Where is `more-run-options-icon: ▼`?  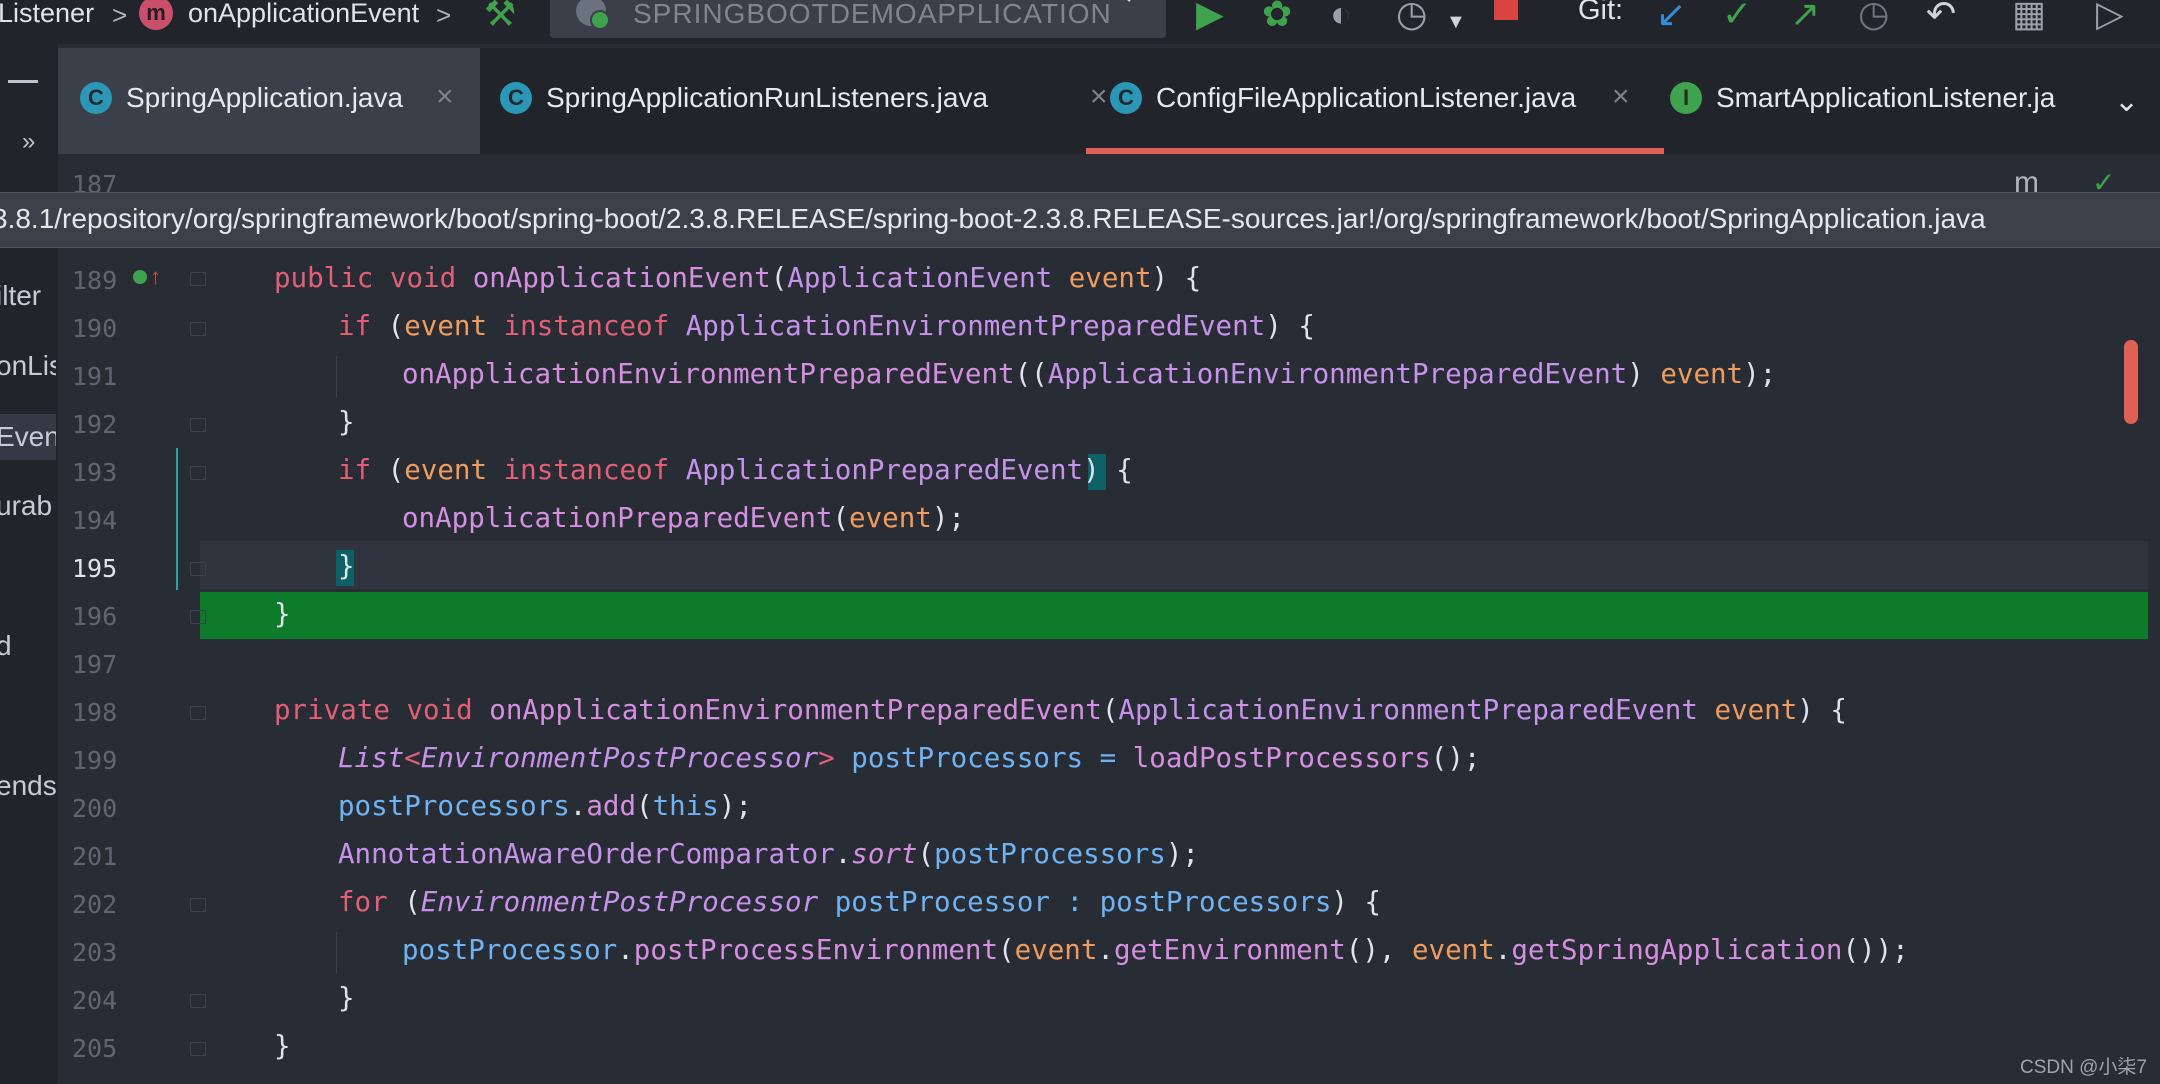 more-run-options-icon: ▼ is located at coordinates (1456, 22).